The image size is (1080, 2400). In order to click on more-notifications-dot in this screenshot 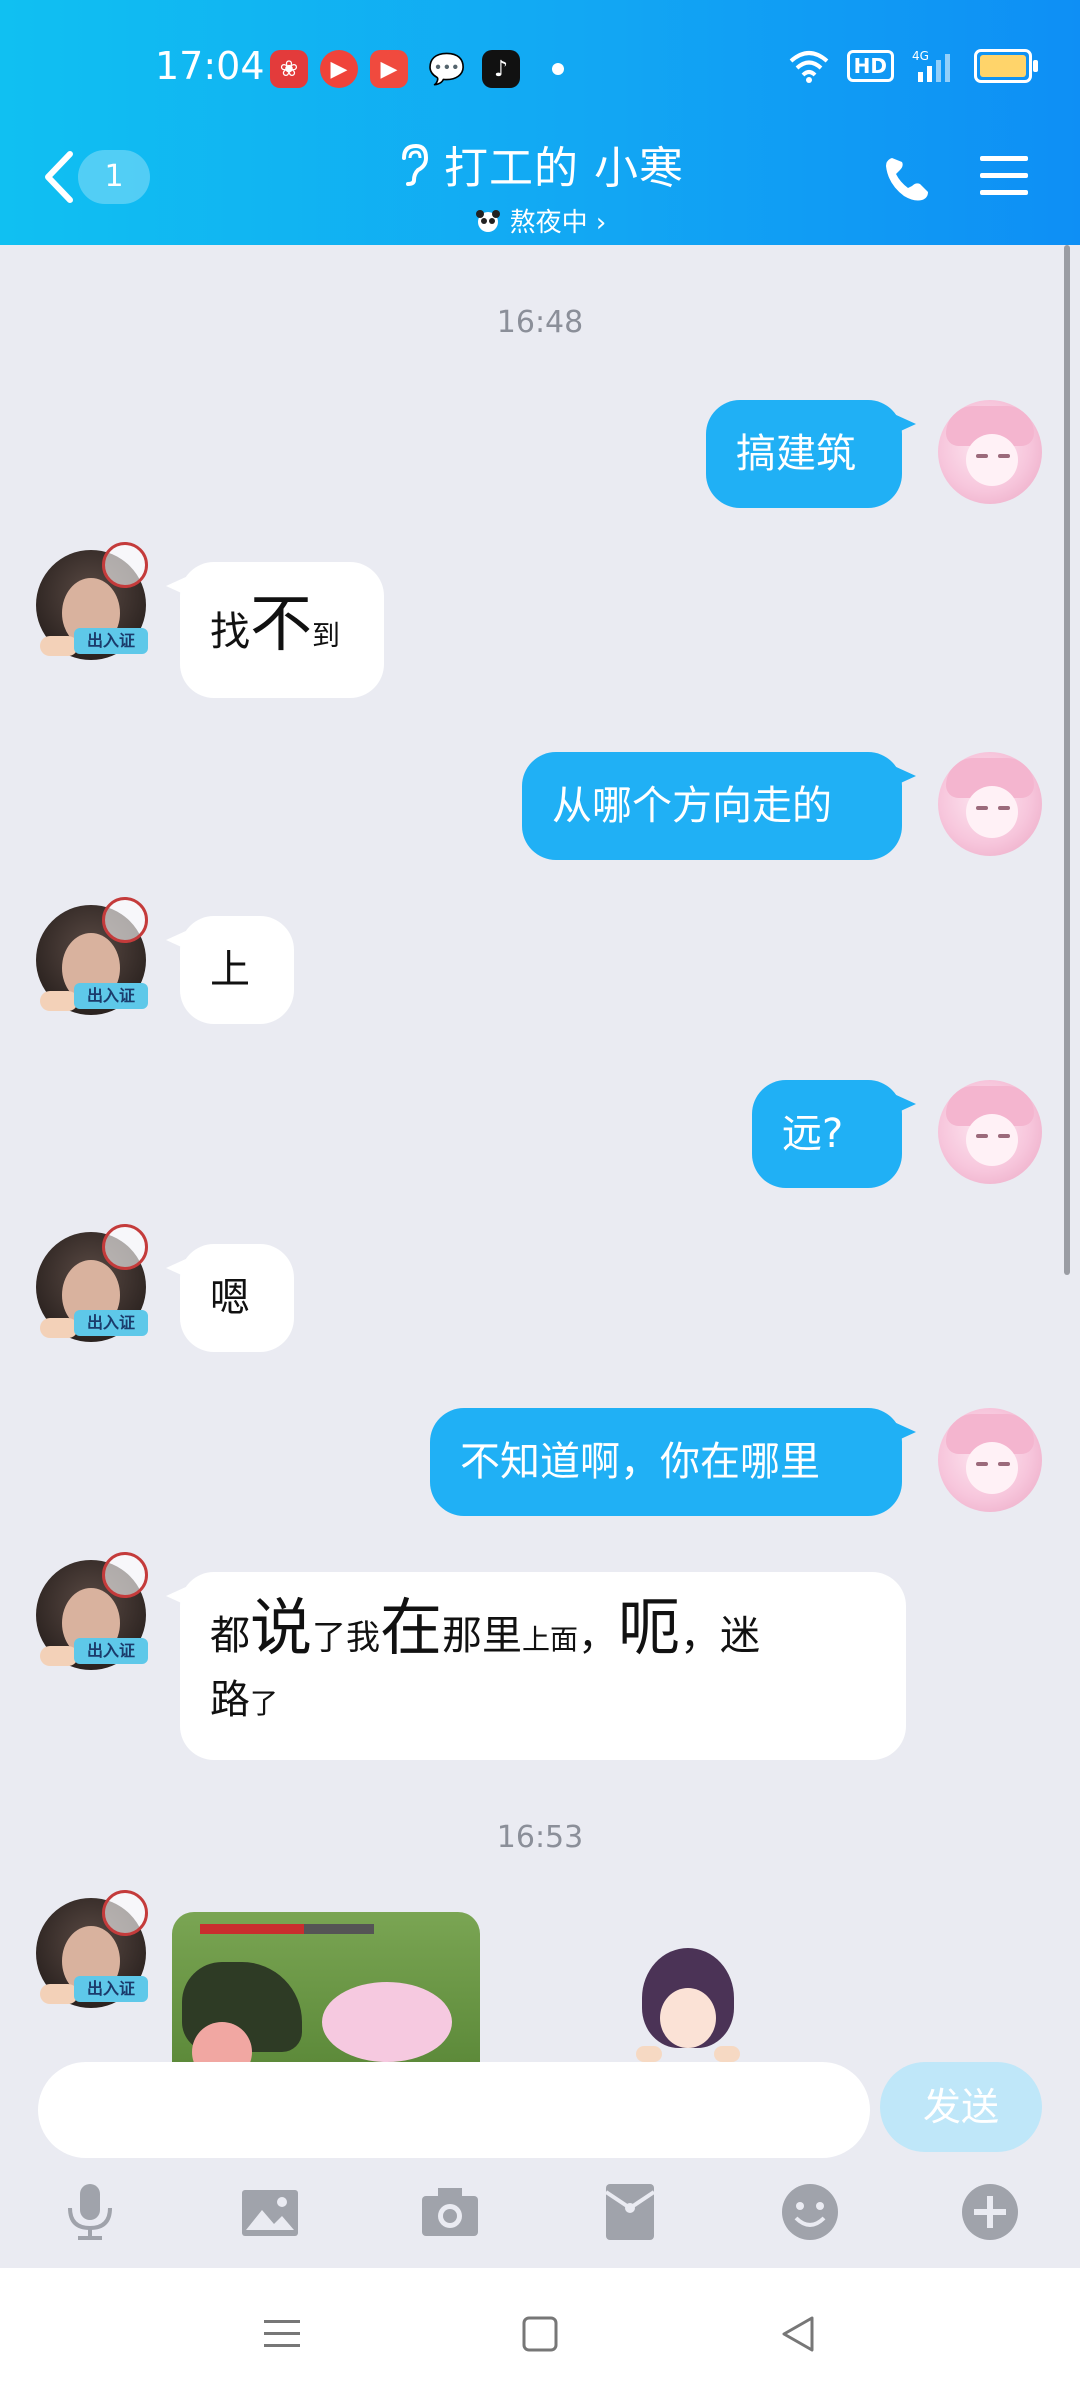, I will do `click(558, 69)`.